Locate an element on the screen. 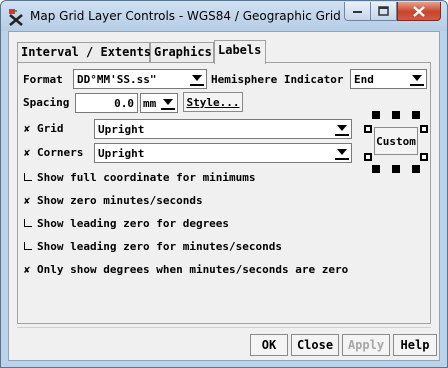 The height and width of the screenshot is (368, 448). option-label: Show leading zero for minutes/seconds is located at coordinates (160, 246).